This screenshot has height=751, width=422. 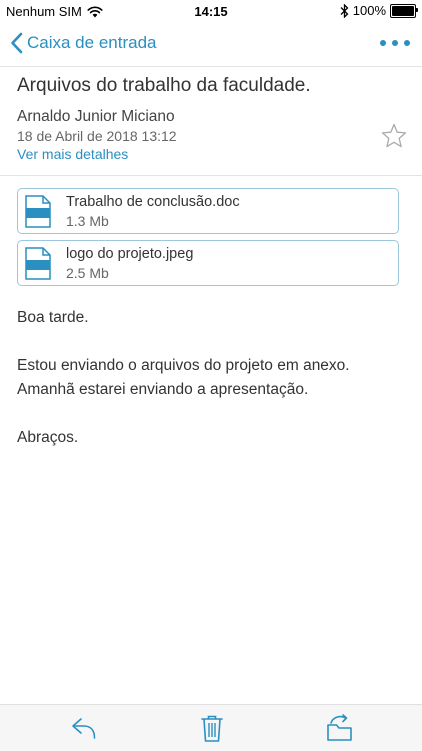 I want to click on body-closing: Abraços., so click(x=48, y=437).